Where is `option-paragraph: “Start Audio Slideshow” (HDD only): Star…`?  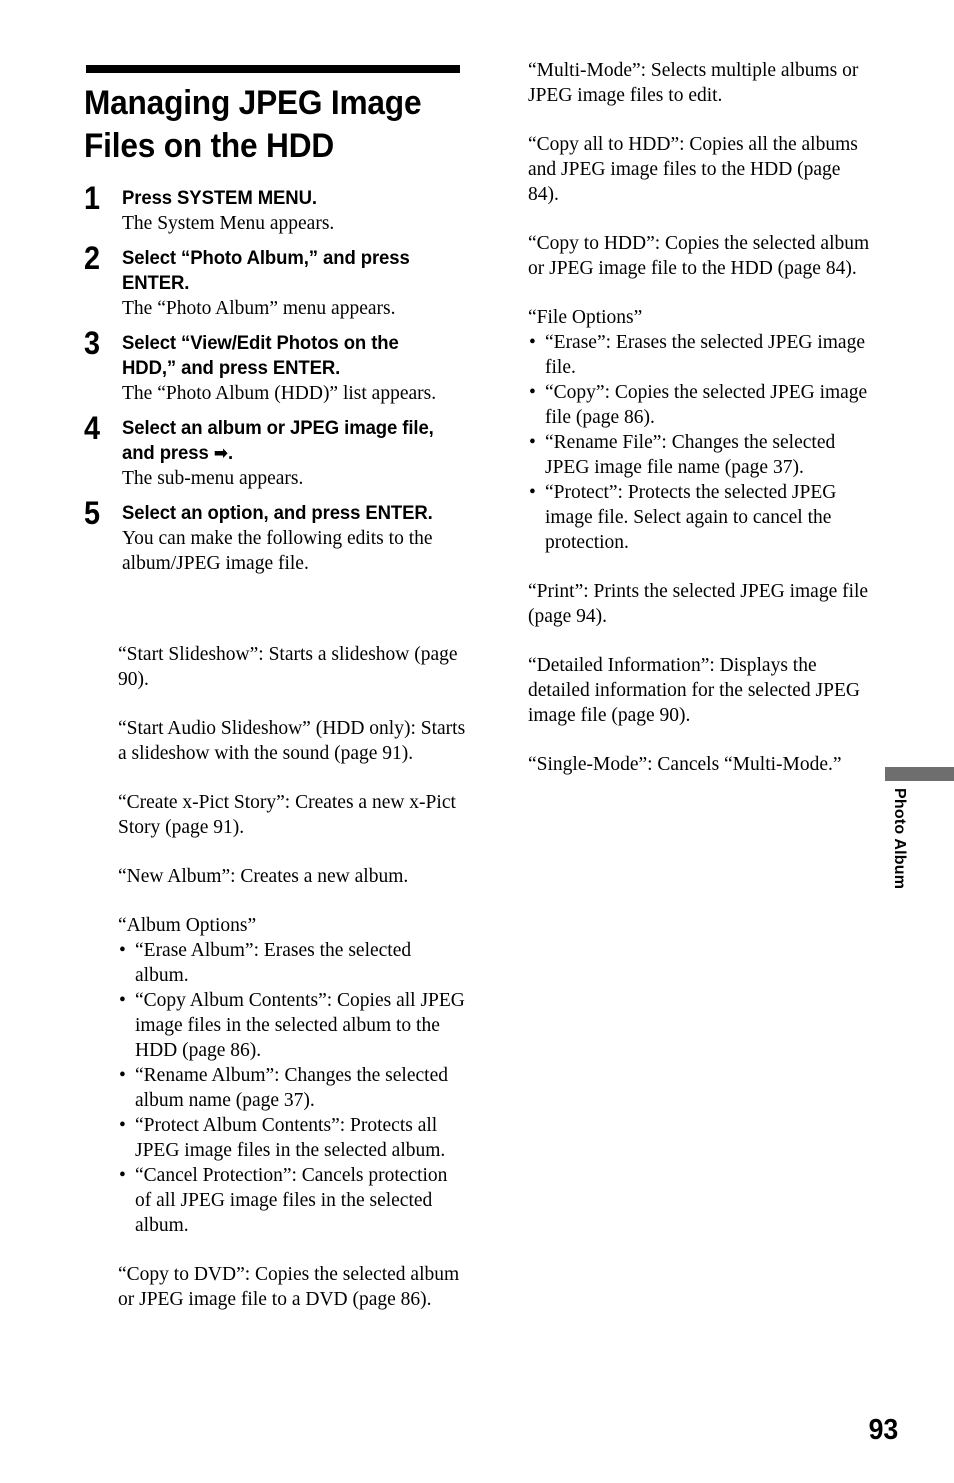 option-paragraph: “Start Audio Slideshow” (HDD only): Star… is located at coordinates (292, 741).